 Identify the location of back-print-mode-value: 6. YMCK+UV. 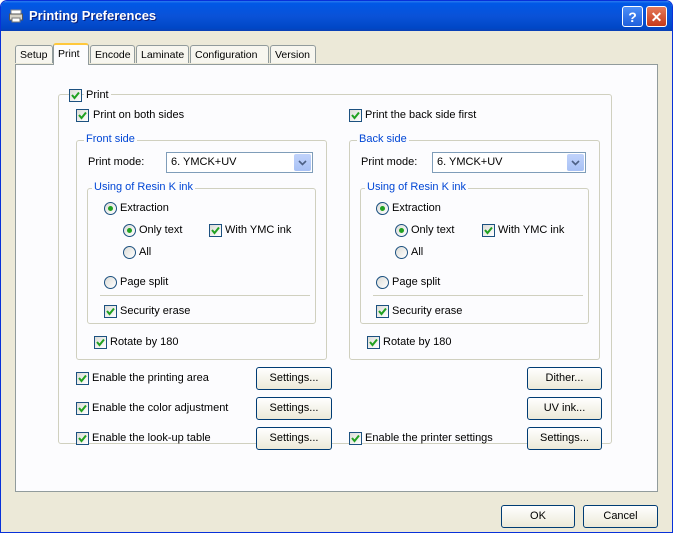
(470, 162).